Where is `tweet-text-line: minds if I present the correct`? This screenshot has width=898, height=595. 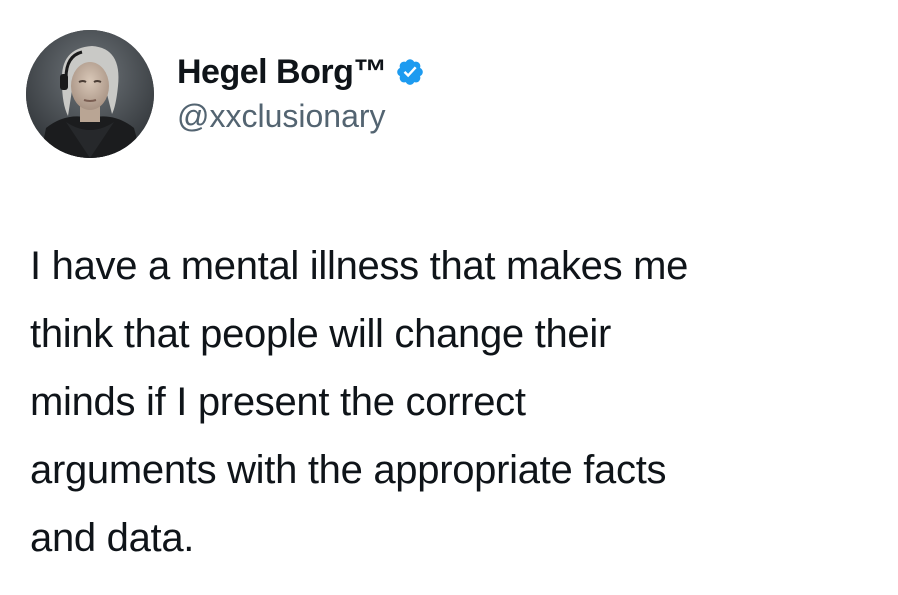 tweet-text-line: minds if I present the correct is located at coordinates (278, 402).